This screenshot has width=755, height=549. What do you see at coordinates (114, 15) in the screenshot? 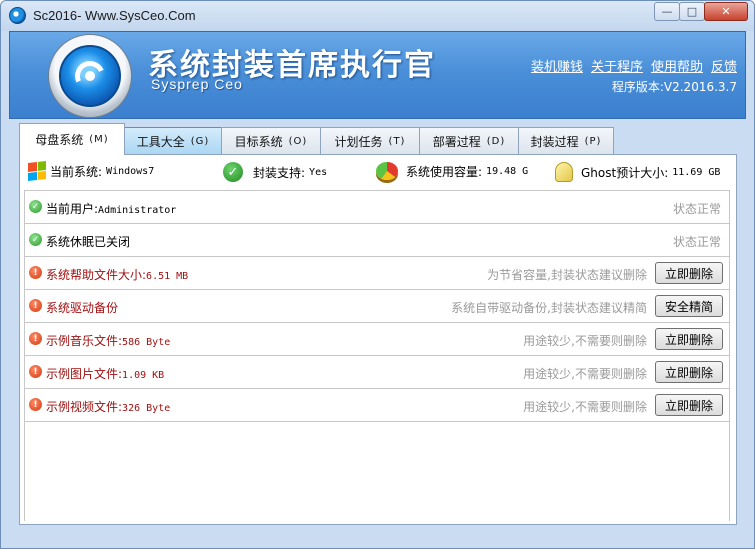
I see `window-title: Sc2016- Www.SysCeo.Com` at bounding box center [114, 15].